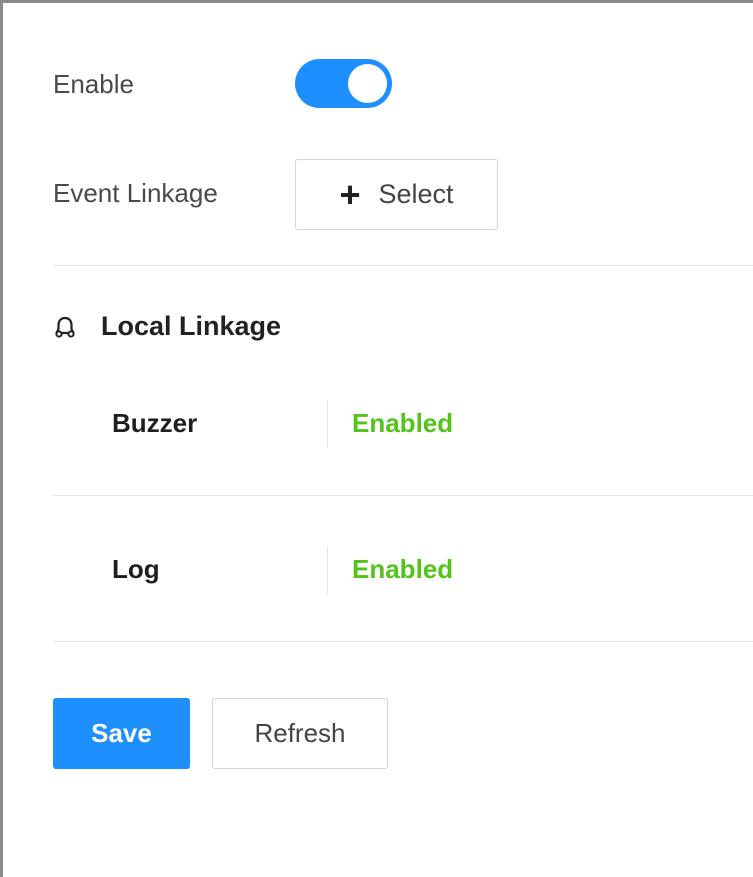 The width and height of the screenshot is (753, 877). Describe the element at coordinates (367, 83) in the screenshot. I see `toggle-knob` at that location.